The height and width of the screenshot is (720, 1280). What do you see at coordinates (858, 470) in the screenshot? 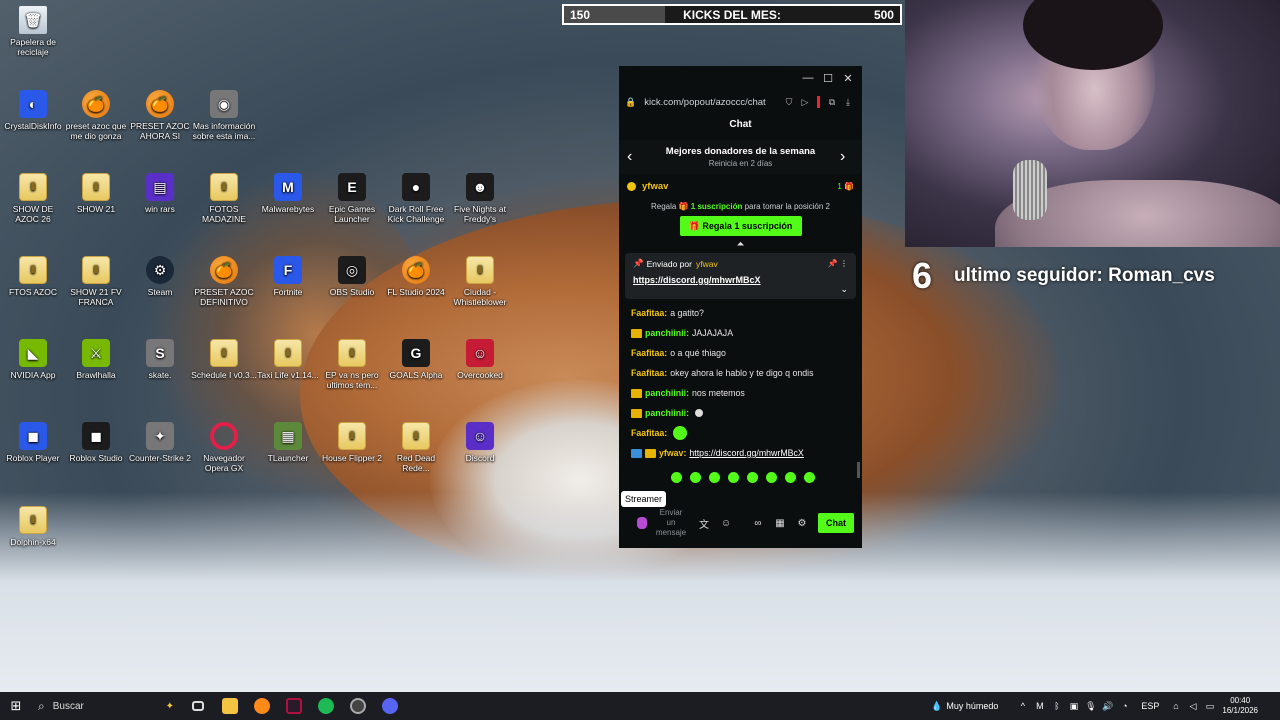
I see `scrollbar` at bounding box center [858, 470].